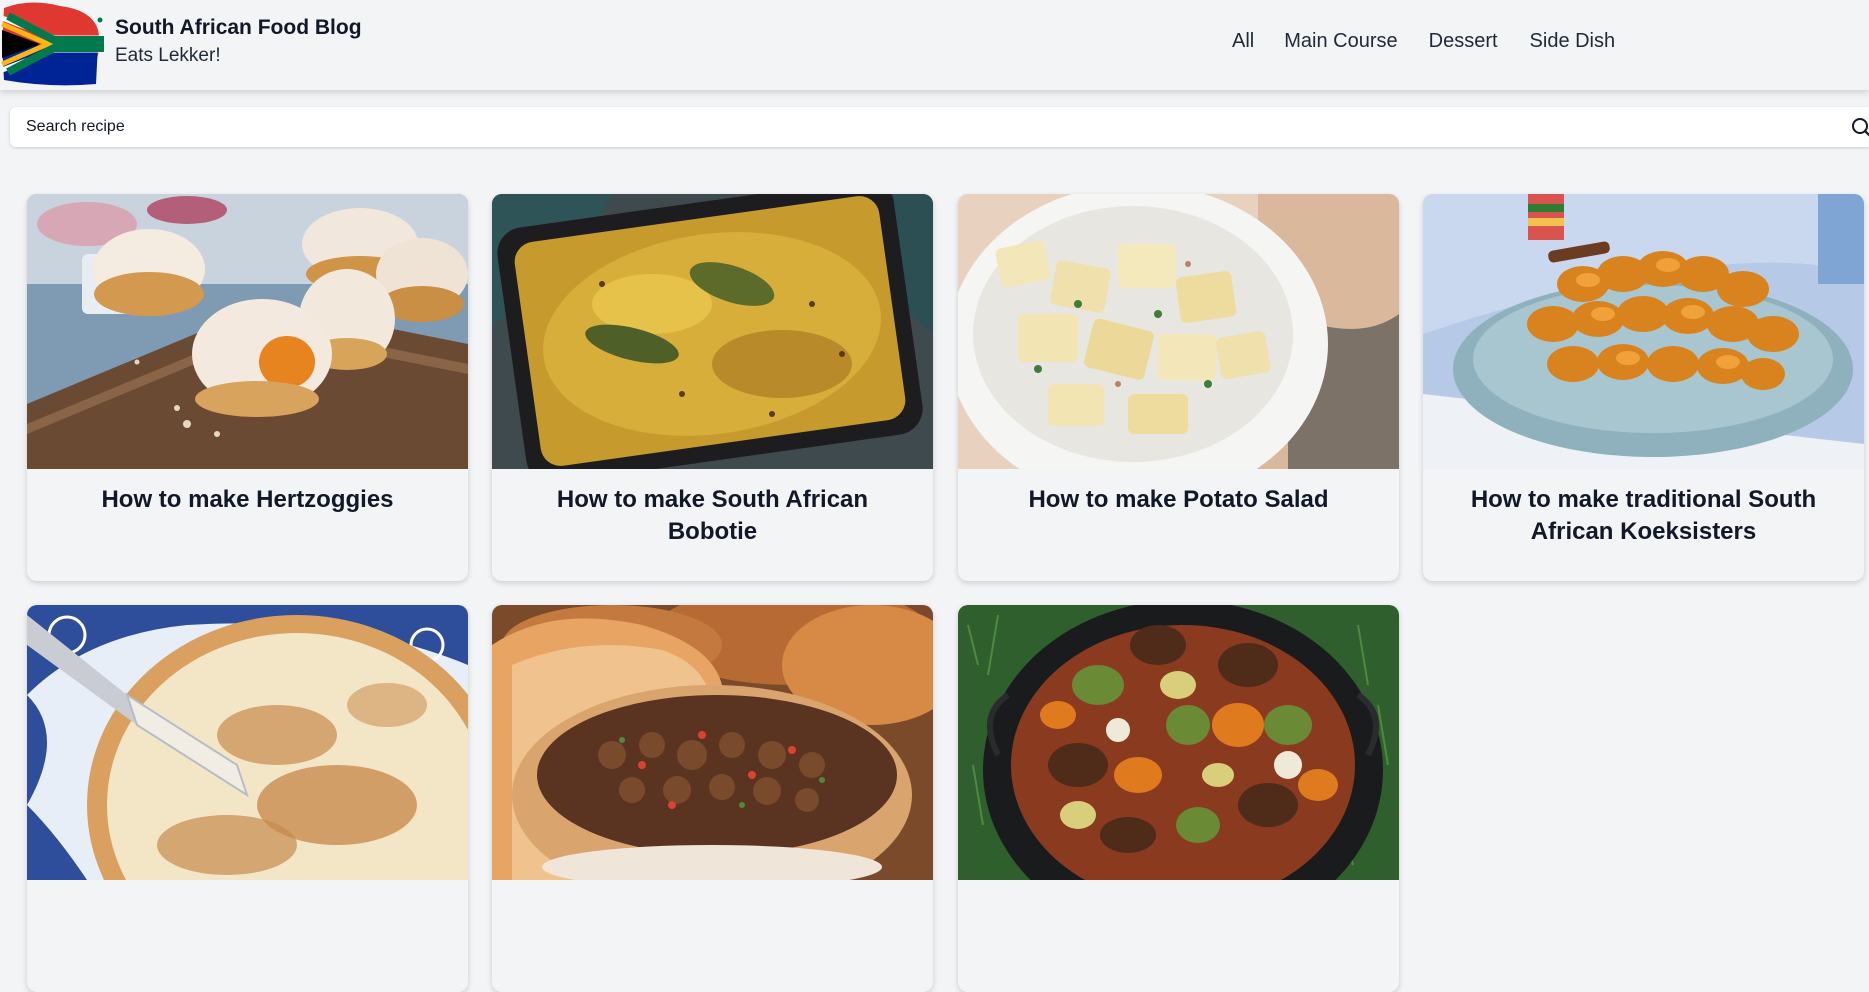 The height and width of the screenshot is (992, 1869). What do you see at coordinates (712, 516) in the screenshot?
I see `recipe-title: How to make South African Bobotie` at bounding box center [712, 516].